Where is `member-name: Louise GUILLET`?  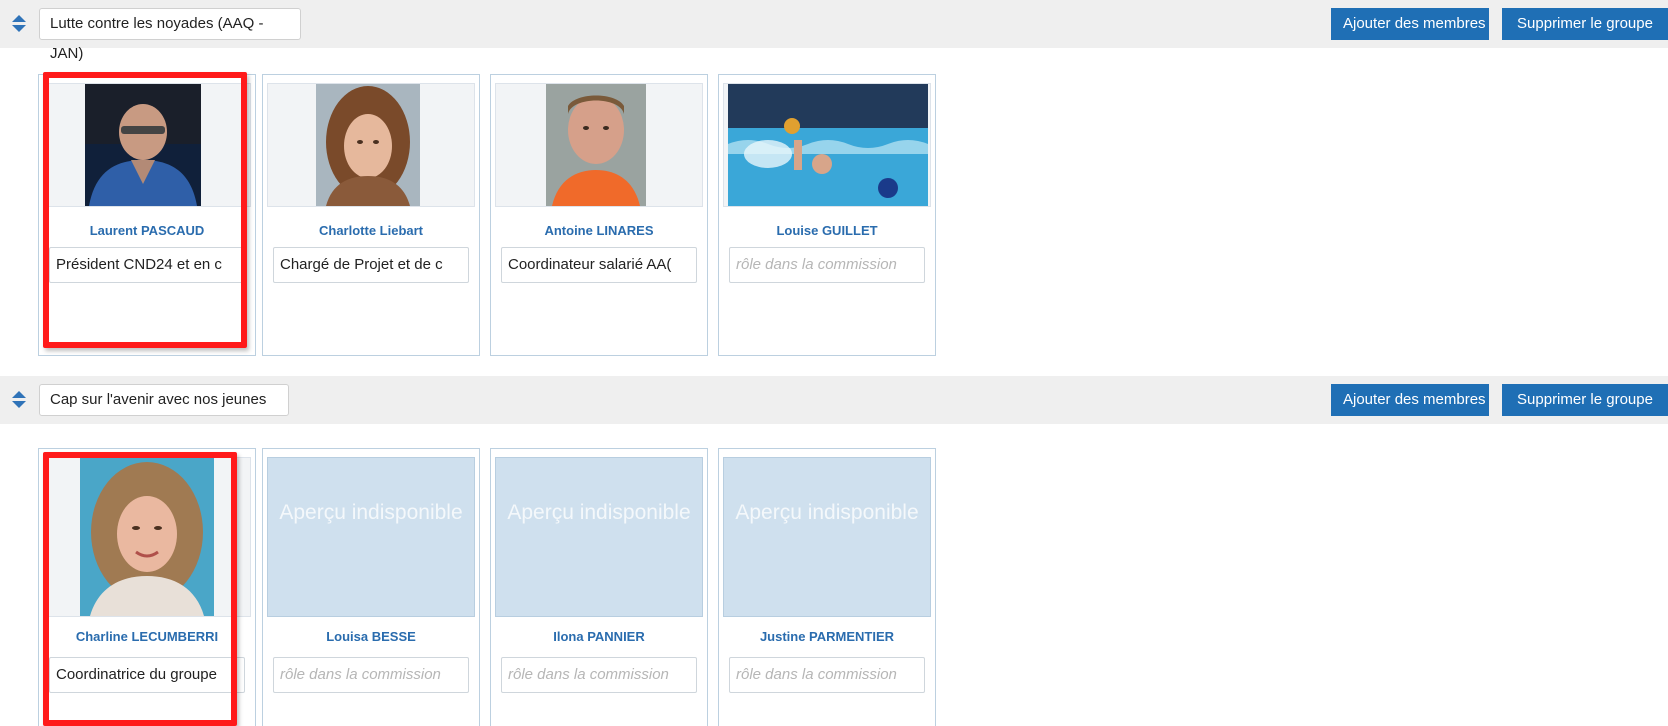 member-name: Louise GUILLET is located at coordinates (827, 230).